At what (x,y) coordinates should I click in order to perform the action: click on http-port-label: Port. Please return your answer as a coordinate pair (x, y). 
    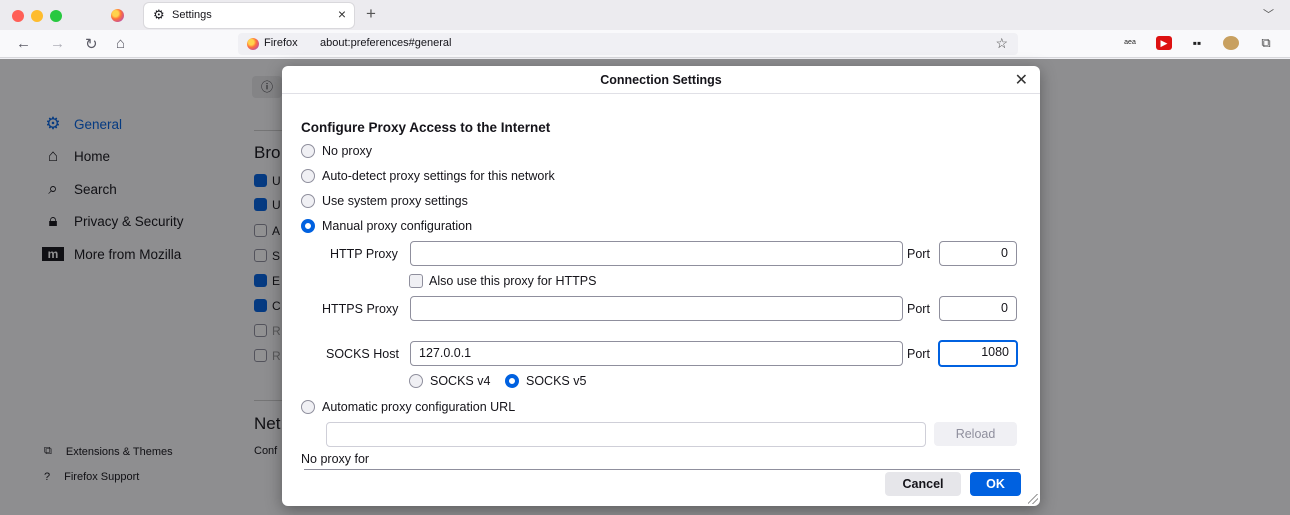
    Looking at the image, I should click on (918, 254).